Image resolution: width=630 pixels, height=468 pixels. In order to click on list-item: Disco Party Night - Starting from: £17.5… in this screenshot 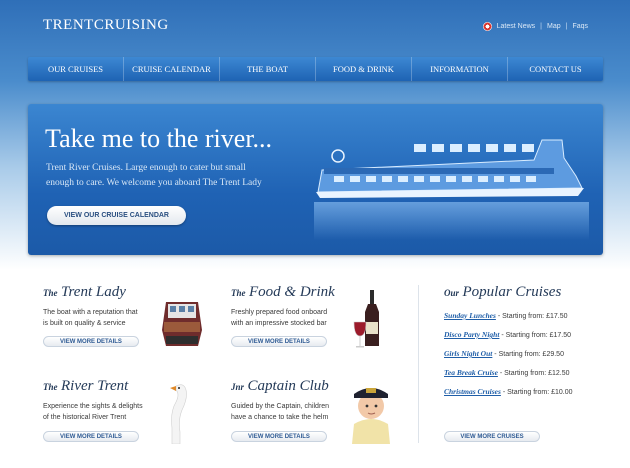, I will do `click(508, 334)`.